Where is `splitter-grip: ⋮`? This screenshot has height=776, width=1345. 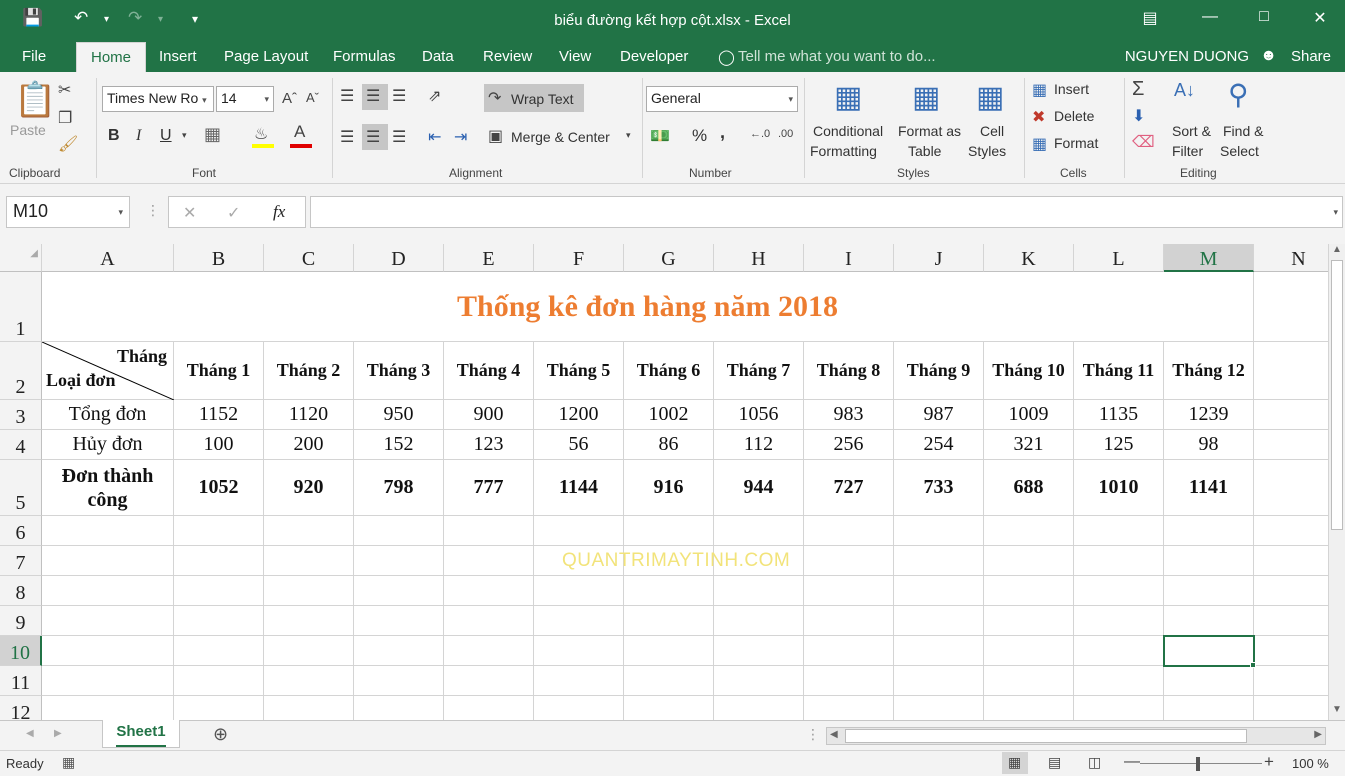
splitter-grip: ⋮ is located at coordinates (813, 734).